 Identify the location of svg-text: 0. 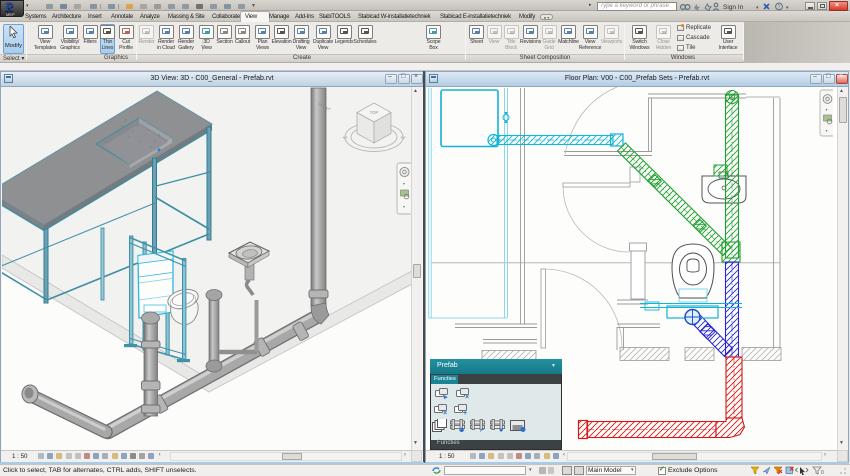
(822, 472).